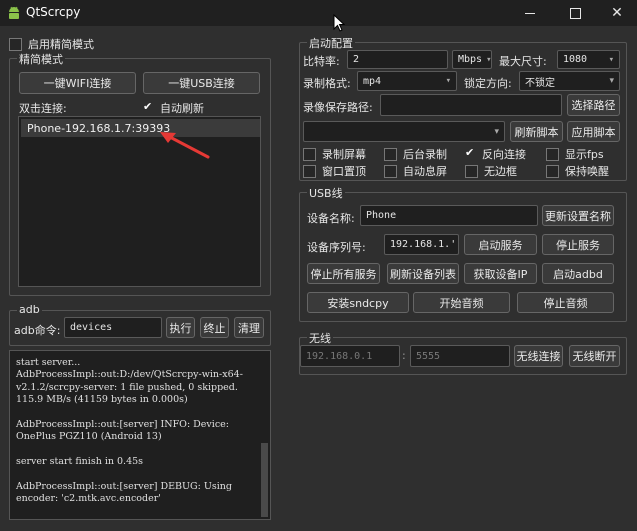 The image size is (637, 531). What do you see at coordinates (336, 247) in the screenshot?
I see `serial-label: 设备序列号:` at bounding box center [336, 247].